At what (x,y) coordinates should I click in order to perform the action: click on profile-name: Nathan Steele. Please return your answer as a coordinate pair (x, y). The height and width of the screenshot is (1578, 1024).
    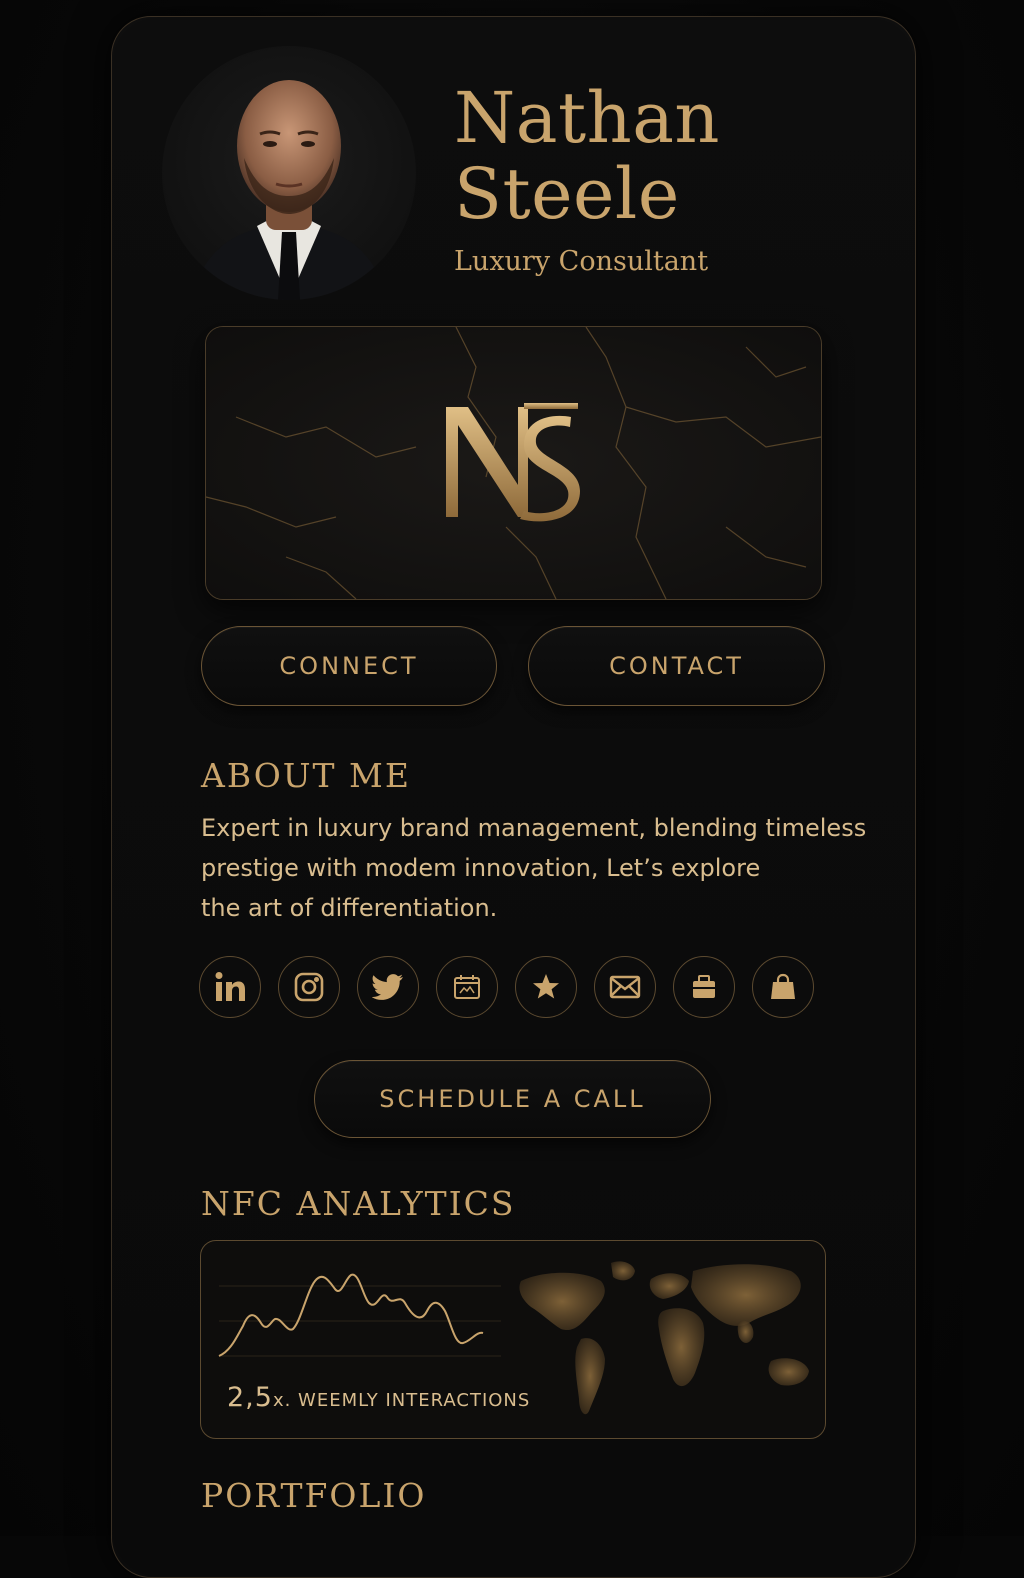
    Looking at the image, I should click on (587, 156).